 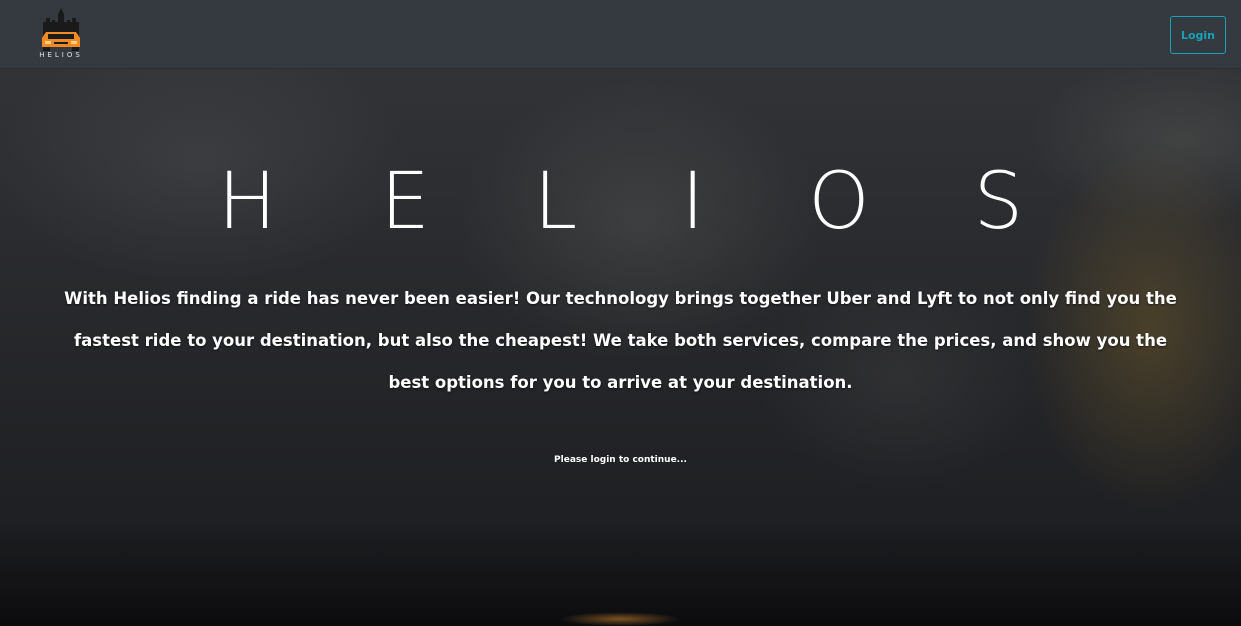 I want to click on brand-name: HELIOS, so click(x=61, y=55).